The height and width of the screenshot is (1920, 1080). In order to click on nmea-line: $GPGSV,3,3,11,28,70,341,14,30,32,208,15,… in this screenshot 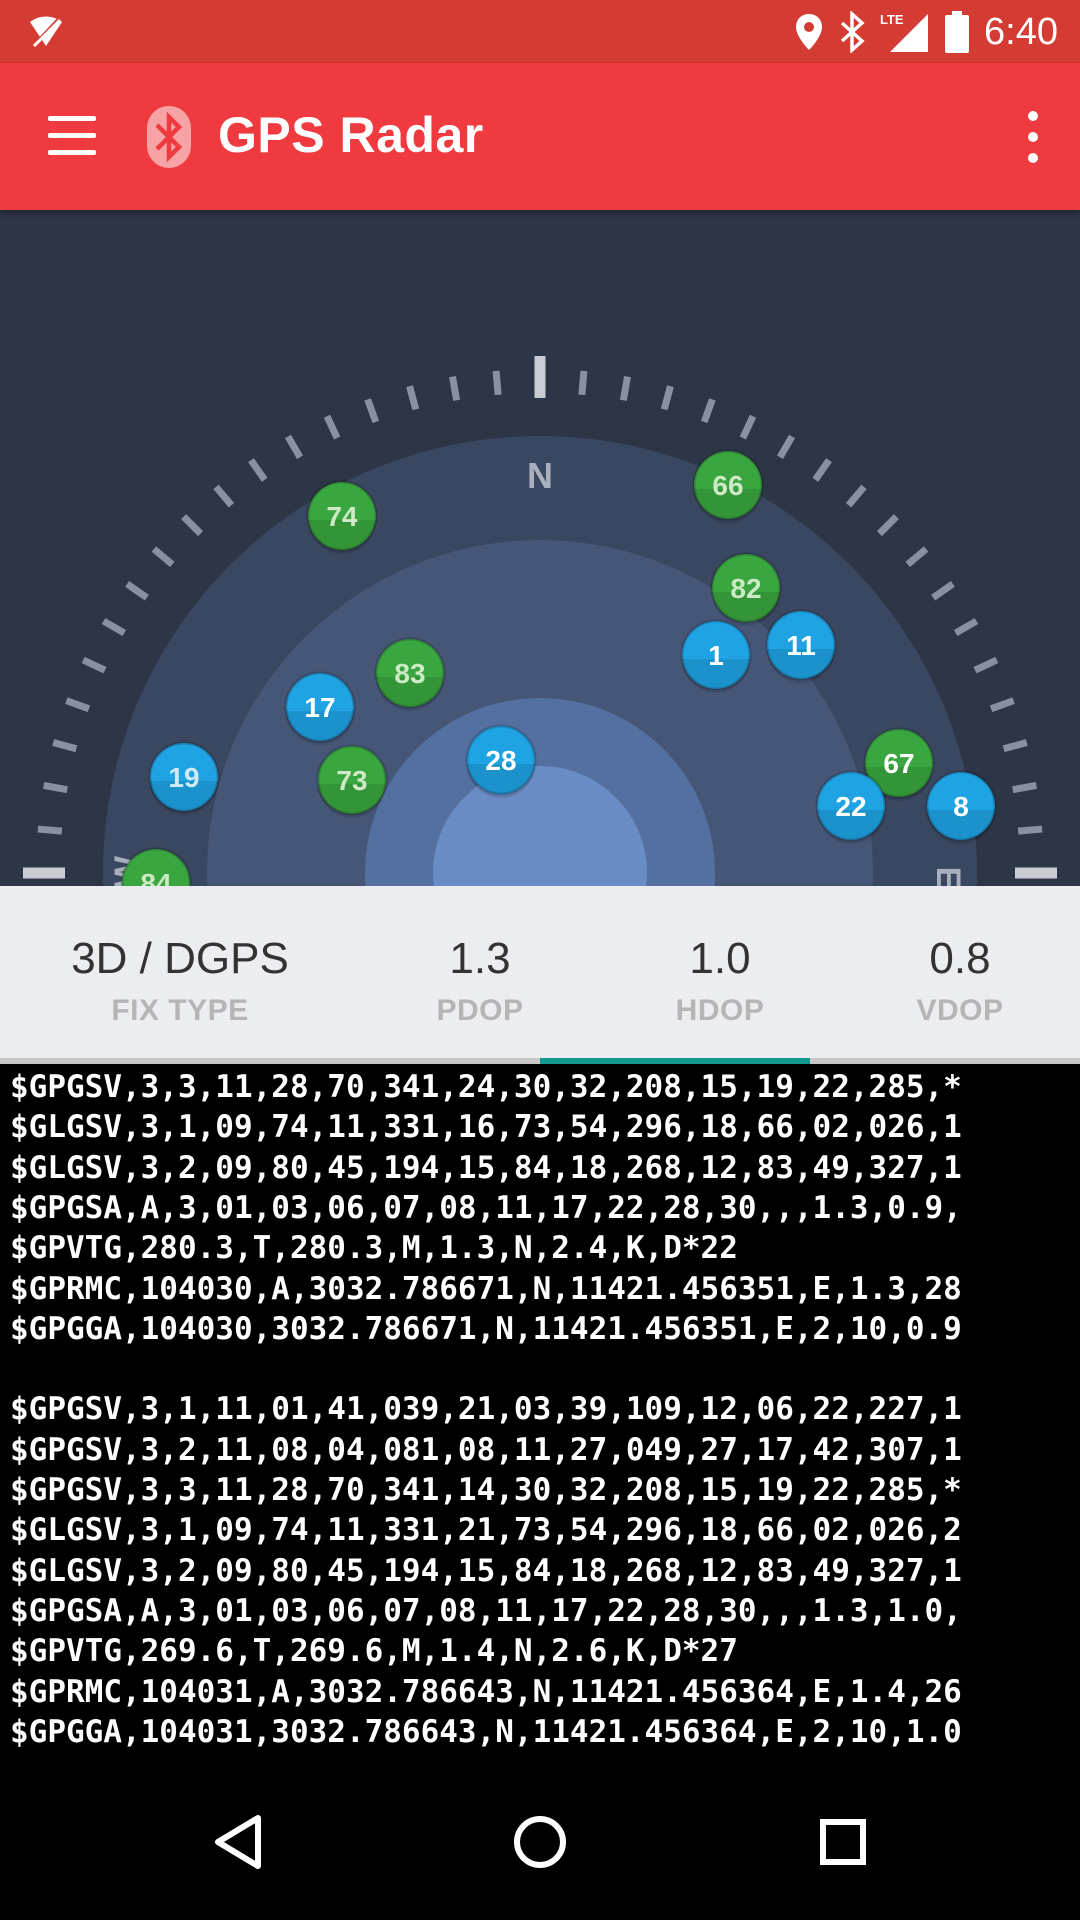, I will do `click(486, 1490)`.